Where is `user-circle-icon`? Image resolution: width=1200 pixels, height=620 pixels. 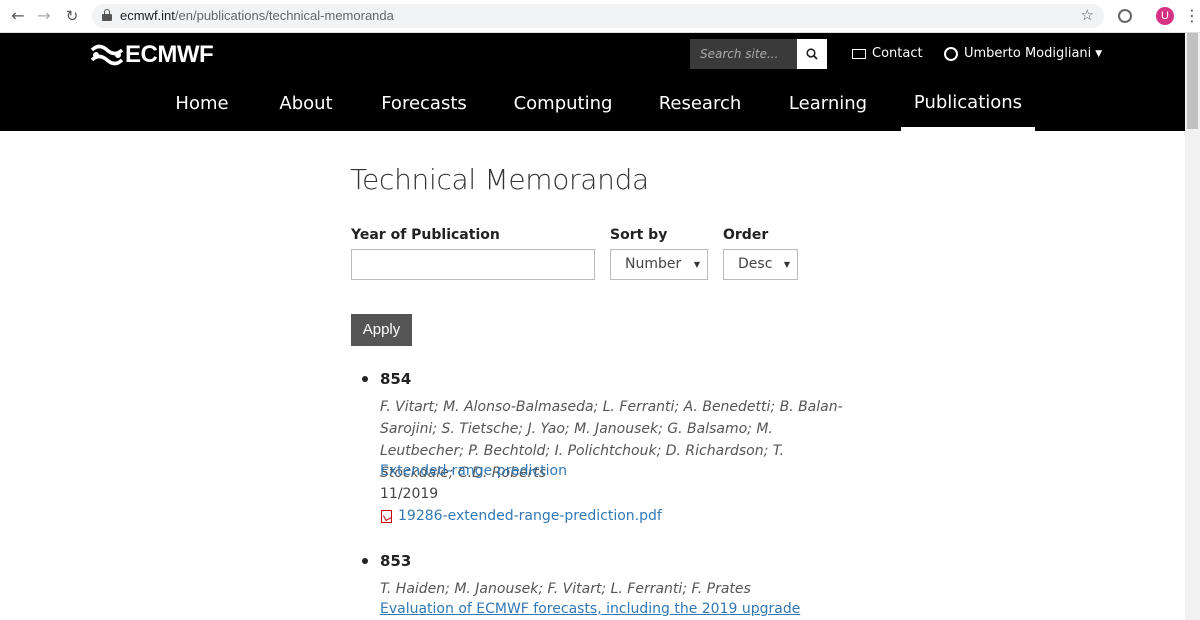 user-circle-icon is located at coordinates (951, 53).